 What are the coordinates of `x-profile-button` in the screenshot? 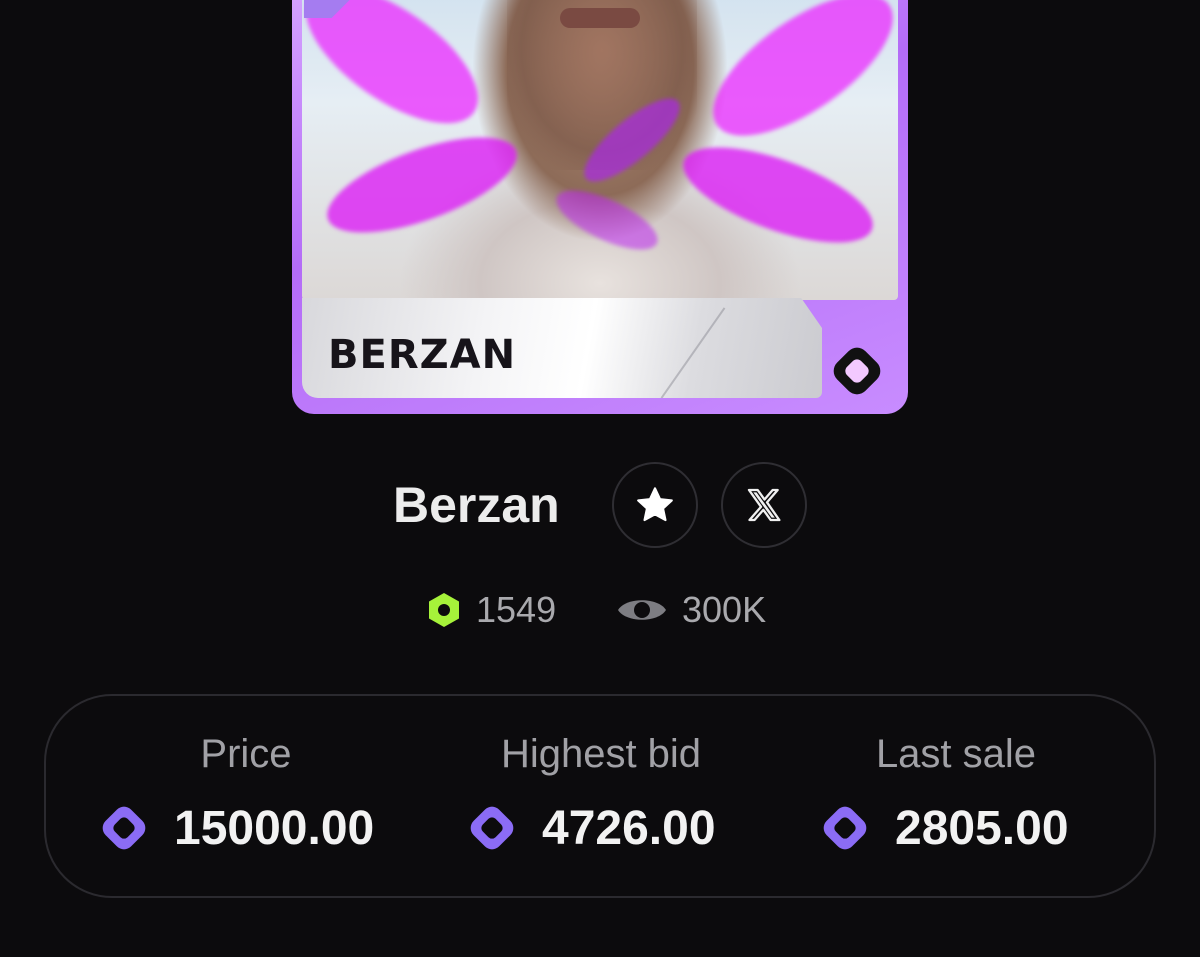 It's located at (764, 505).